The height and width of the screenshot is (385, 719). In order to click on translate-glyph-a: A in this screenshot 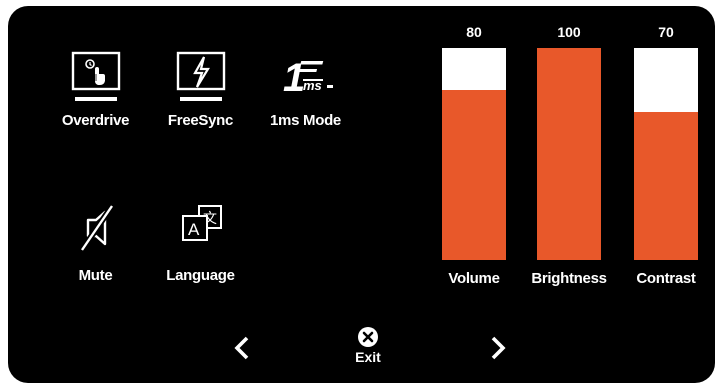, I will do `click(194, 229)`.